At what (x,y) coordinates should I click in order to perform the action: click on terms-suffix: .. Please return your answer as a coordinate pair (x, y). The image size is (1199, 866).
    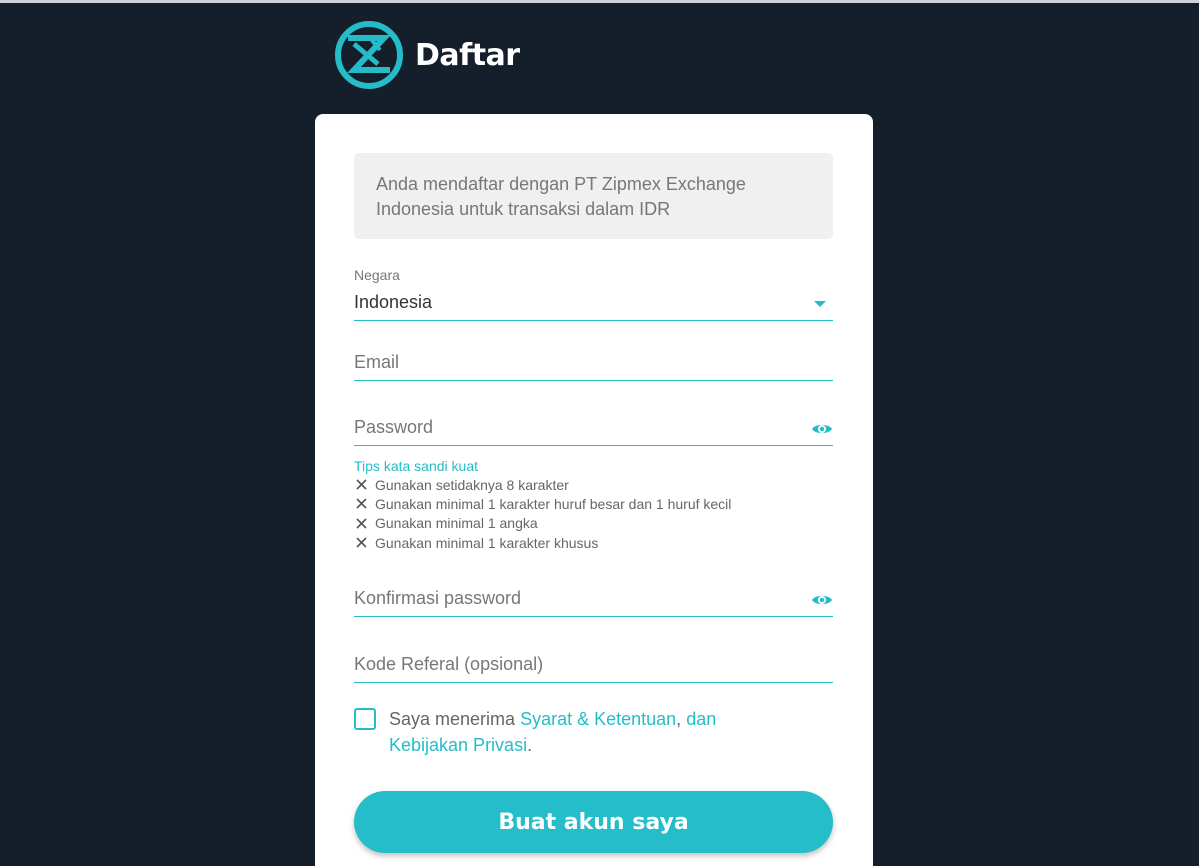
    Looking at the image, I should click on (530, 745).